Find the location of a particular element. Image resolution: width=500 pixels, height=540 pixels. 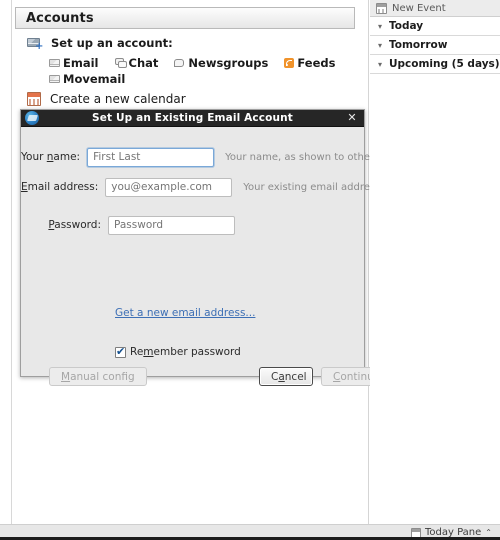

your-name-label: Your name: is located at coordinates (51, 157).